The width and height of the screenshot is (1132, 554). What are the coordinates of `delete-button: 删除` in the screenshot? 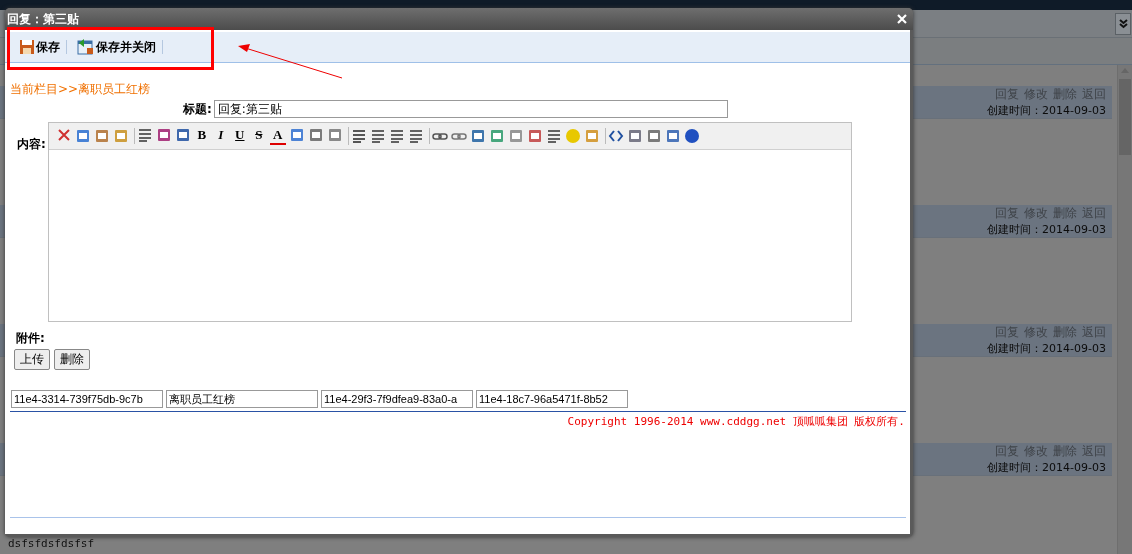 It's located at (72, 359).